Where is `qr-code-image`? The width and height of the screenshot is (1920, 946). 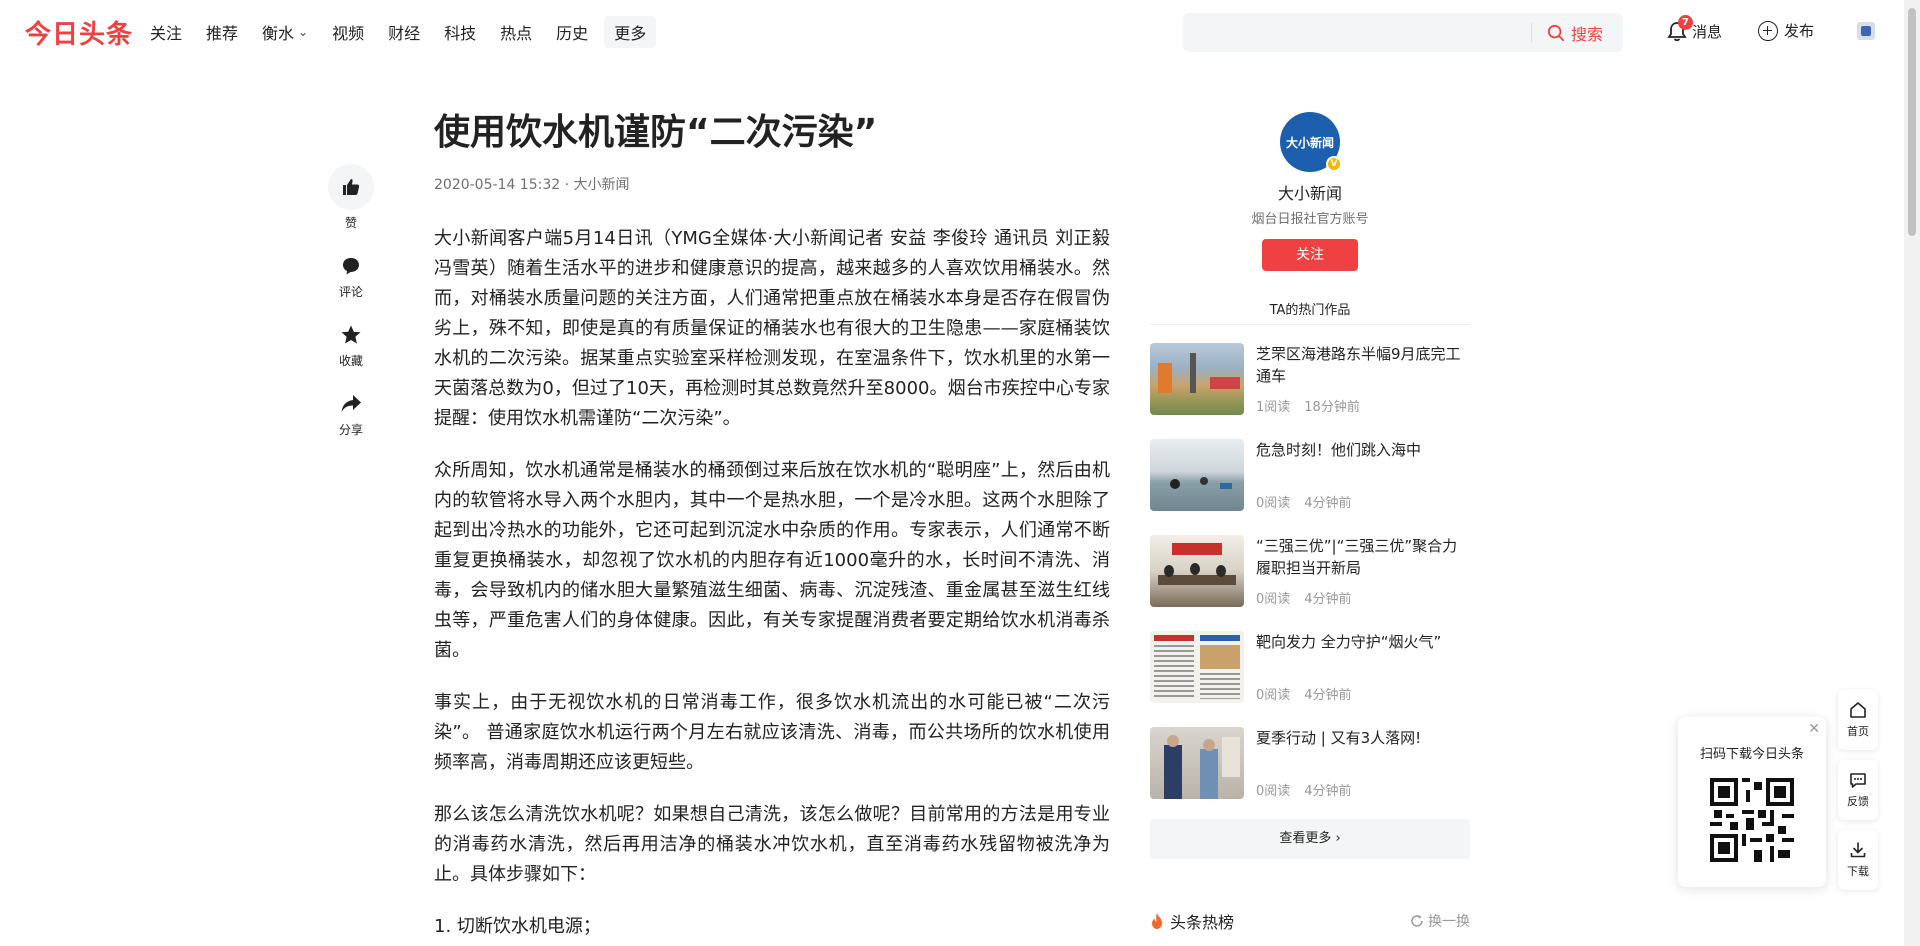 qr-code-image is located at coordinates (1752, 820).